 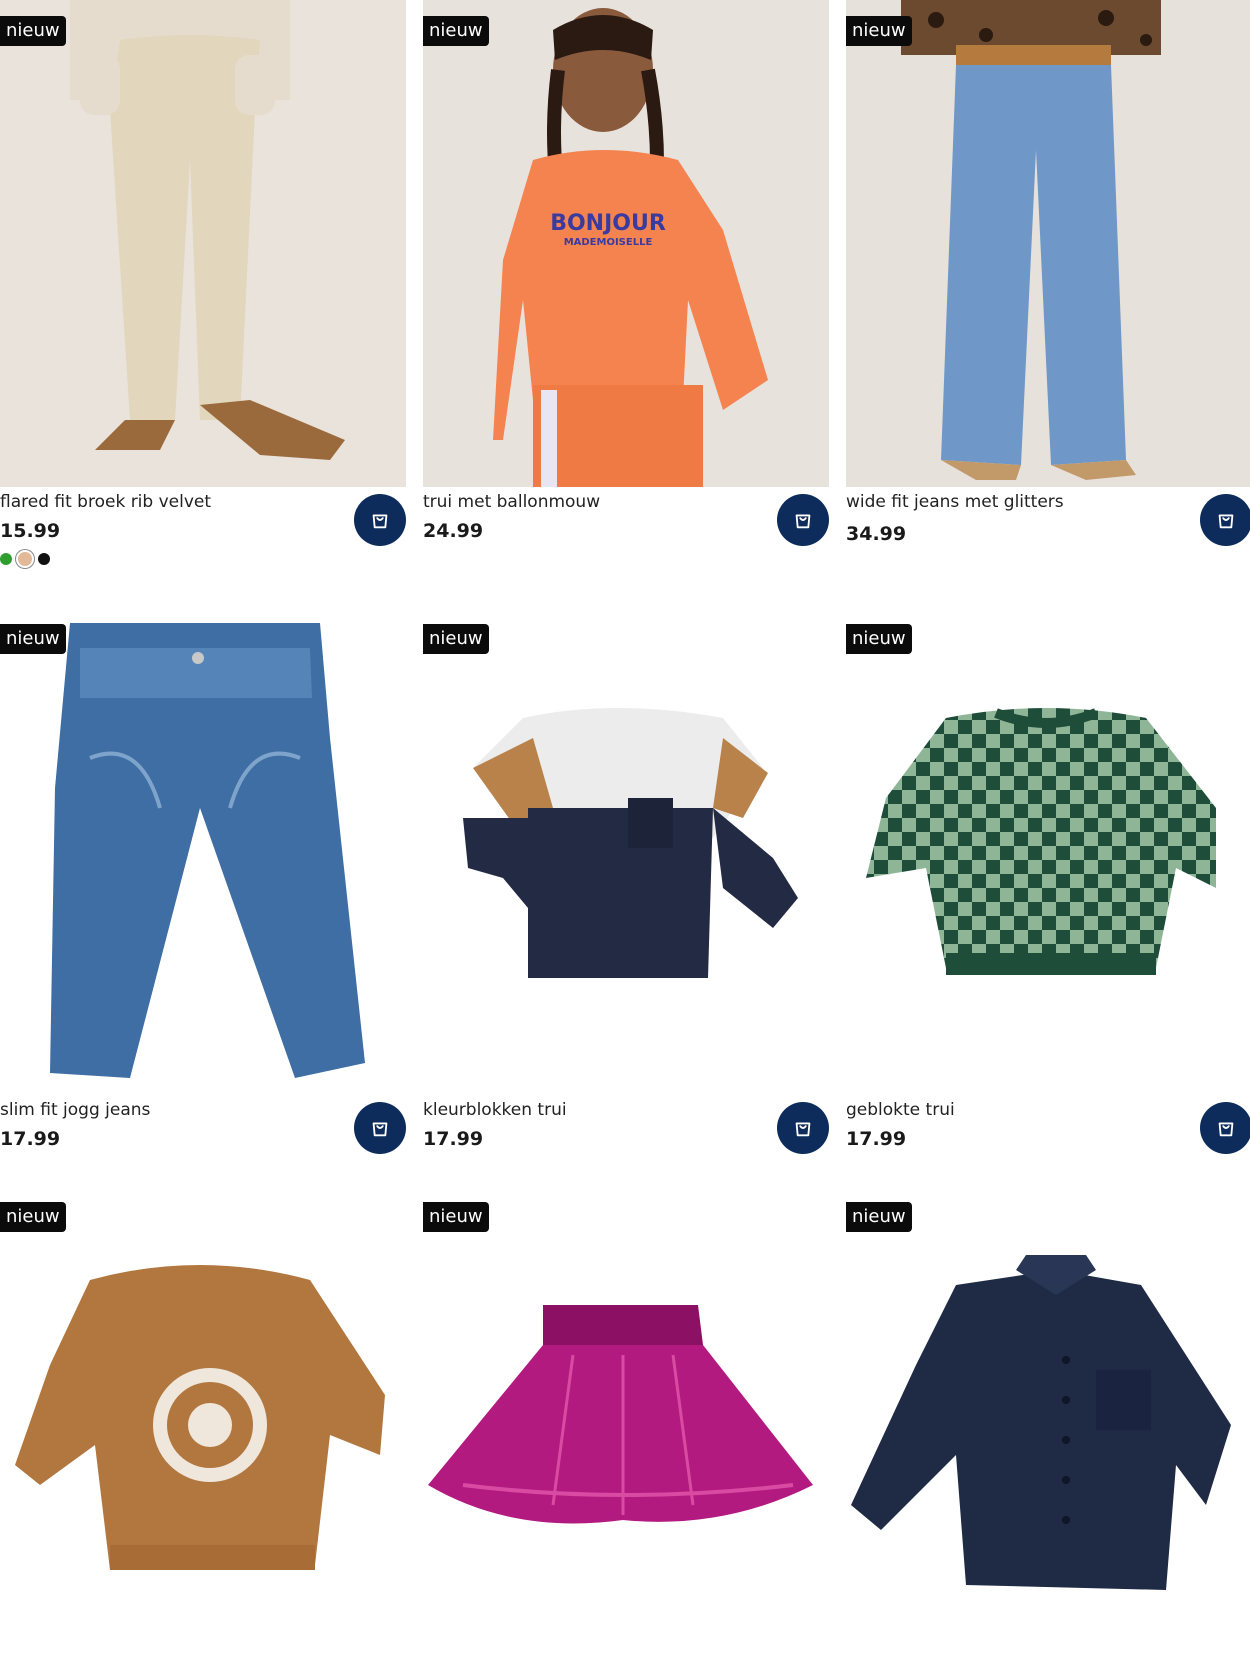 What do you see at coordinates (453, 531) in the screenshot?
I see `product-price: 24.99` at bounding box center [453, 531].